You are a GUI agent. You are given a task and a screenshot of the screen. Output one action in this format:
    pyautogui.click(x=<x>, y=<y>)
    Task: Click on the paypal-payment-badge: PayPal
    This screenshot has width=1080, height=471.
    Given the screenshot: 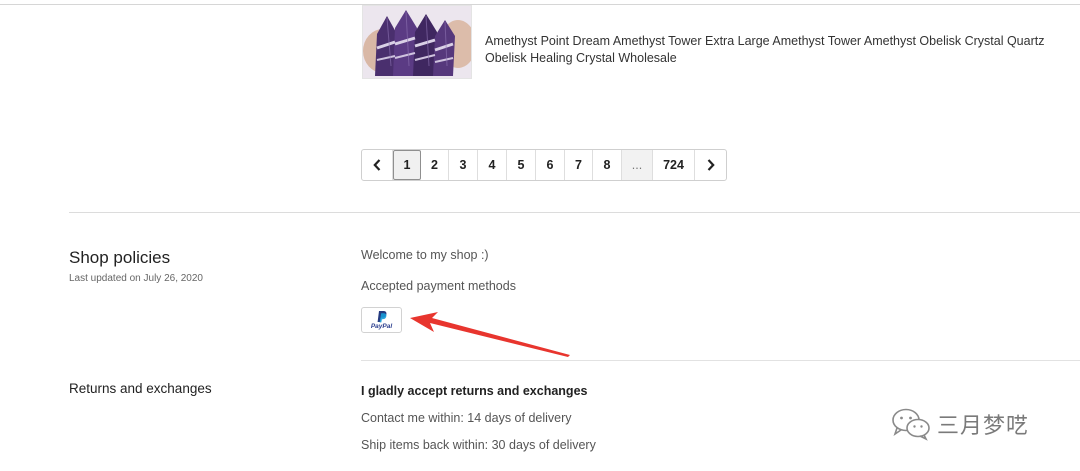 What is the action you would take?
    pyautogui.click(x=381, y=320)
    